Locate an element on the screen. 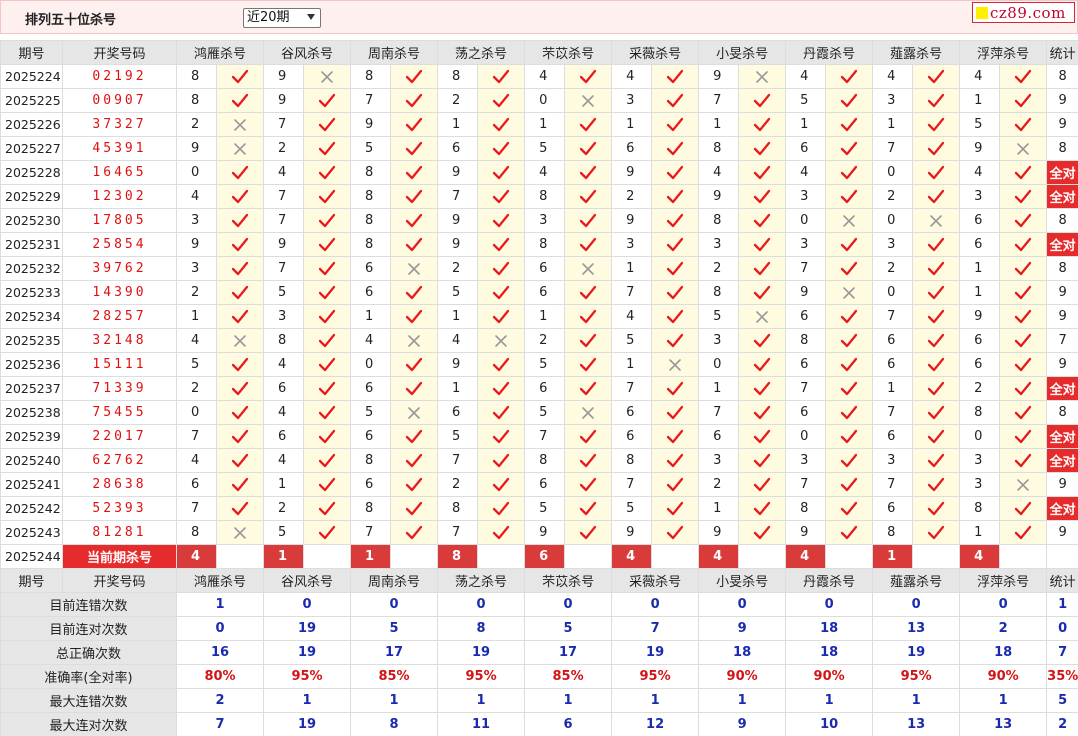 This screenshot has width=1078, height=736. row-period: 2025234 is located at coordinates (31, 316).